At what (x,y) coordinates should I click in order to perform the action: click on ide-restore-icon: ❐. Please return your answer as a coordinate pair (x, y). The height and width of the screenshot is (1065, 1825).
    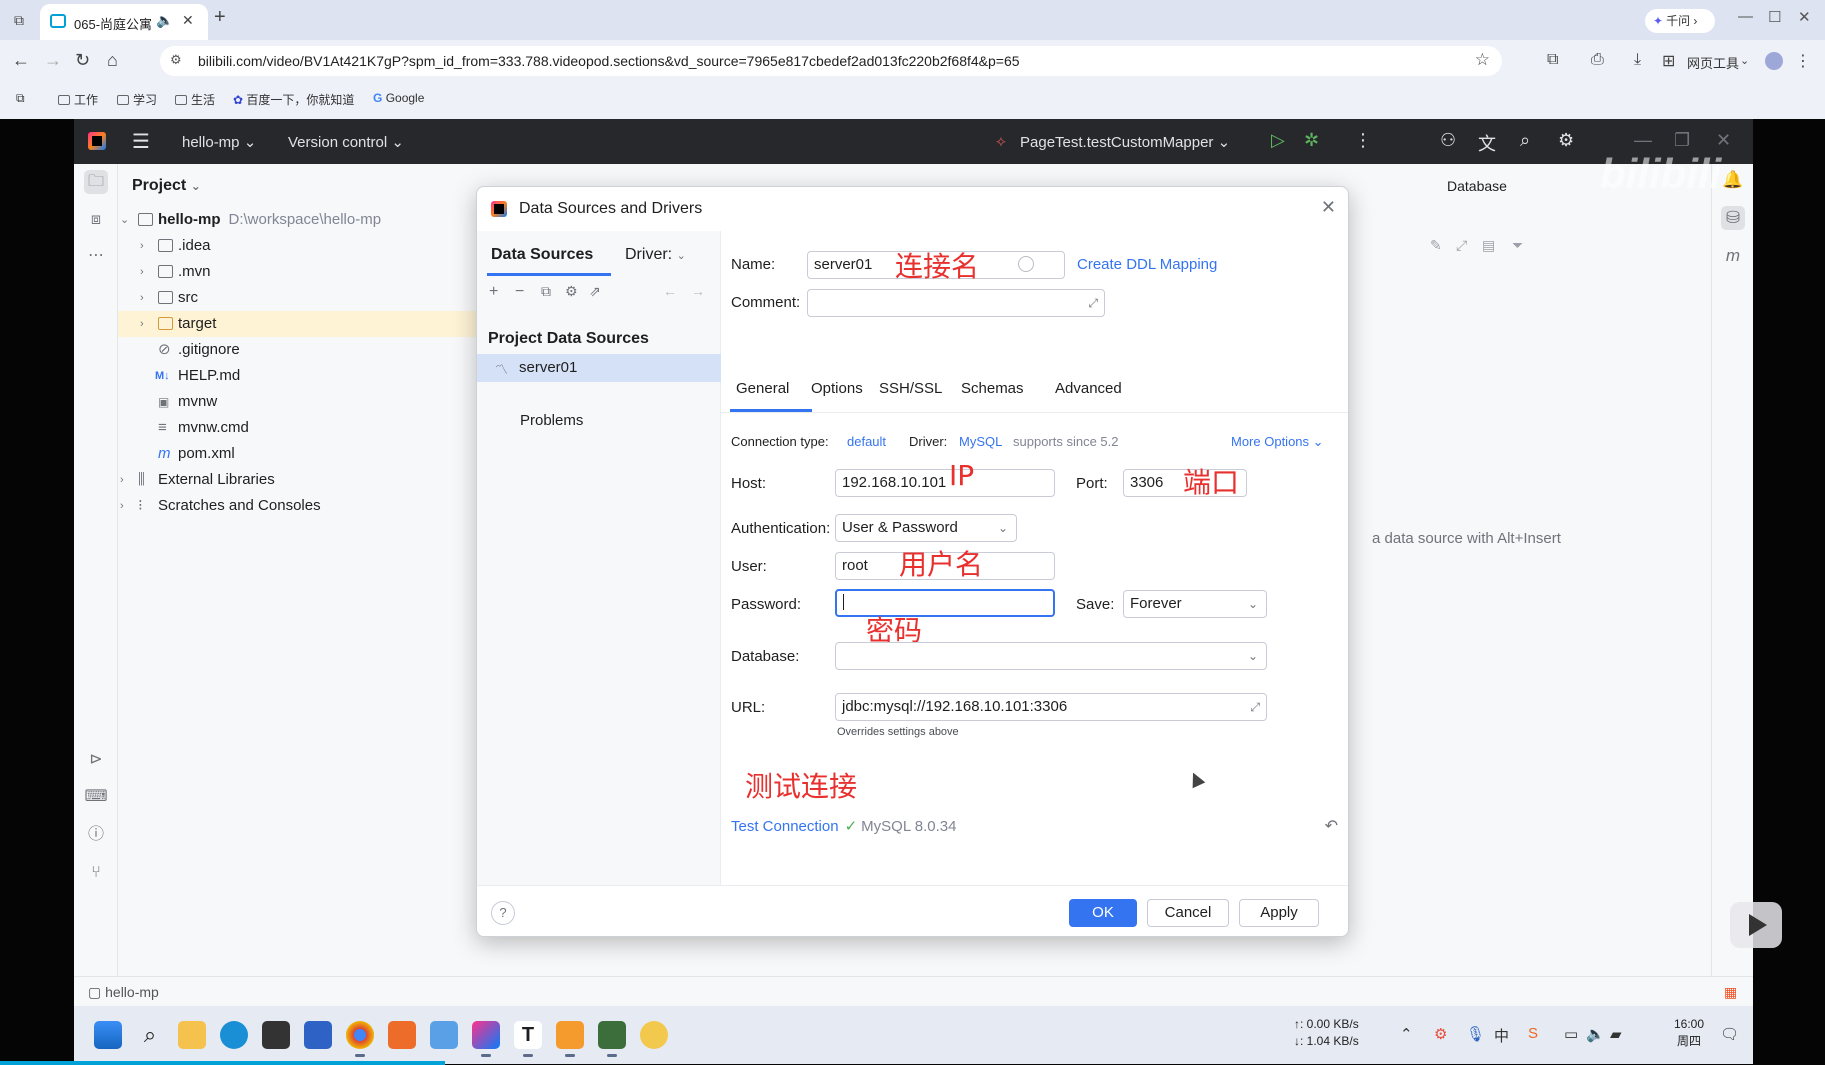
    Looking at the image, I should click on (1682, 140).